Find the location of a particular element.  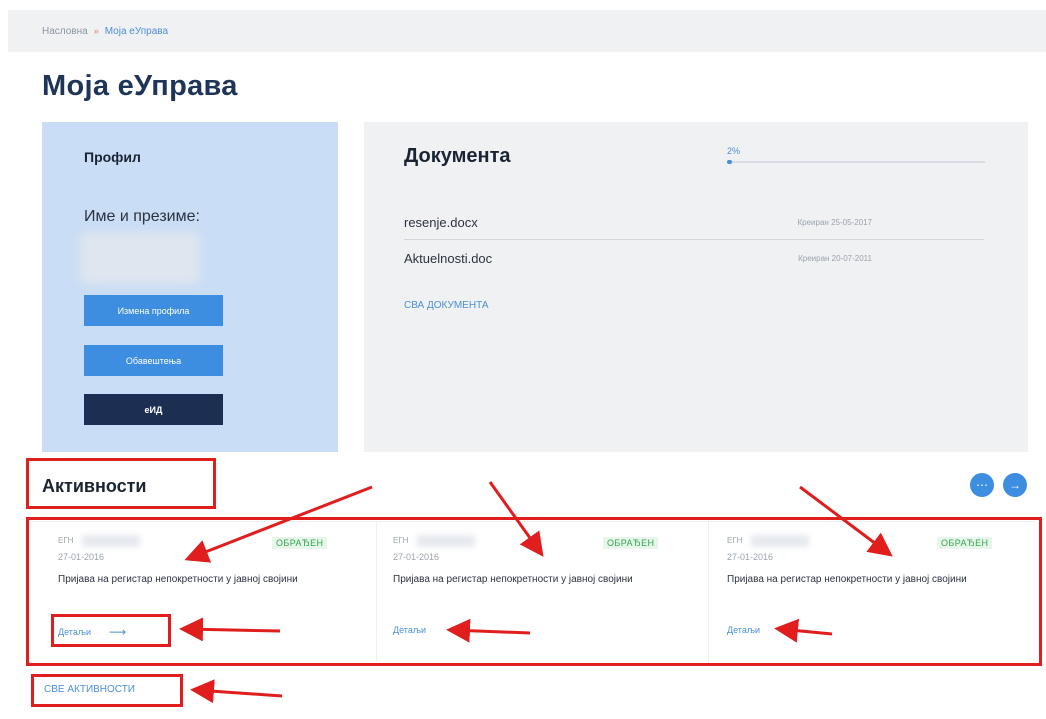

document-row: Aktuelnosti.doc Креиран 20-07-2011 is located at coordinates (694, 258).